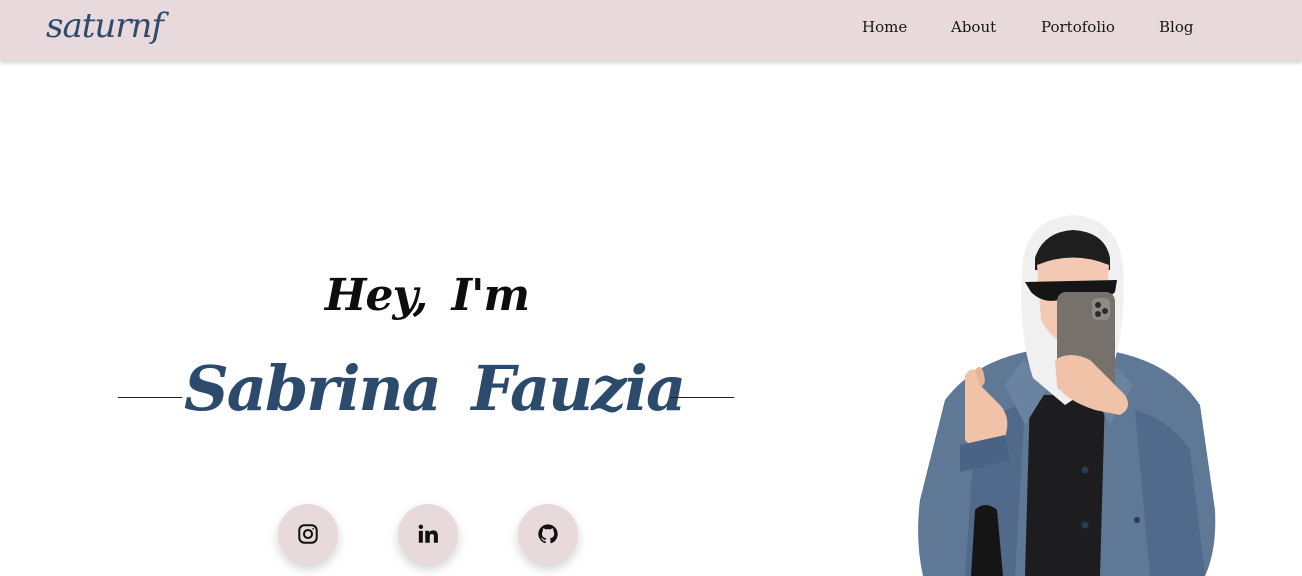  I want to click on nav-link-portfolio: Portofolio, so click(1078, 27).